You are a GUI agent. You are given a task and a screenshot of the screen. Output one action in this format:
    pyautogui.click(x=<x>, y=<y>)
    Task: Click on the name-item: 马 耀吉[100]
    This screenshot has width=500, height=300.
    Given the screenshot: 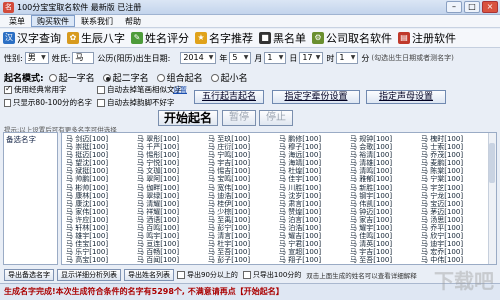 What is the action you would take?
    pyautogui.click(x=309, y=236)
    